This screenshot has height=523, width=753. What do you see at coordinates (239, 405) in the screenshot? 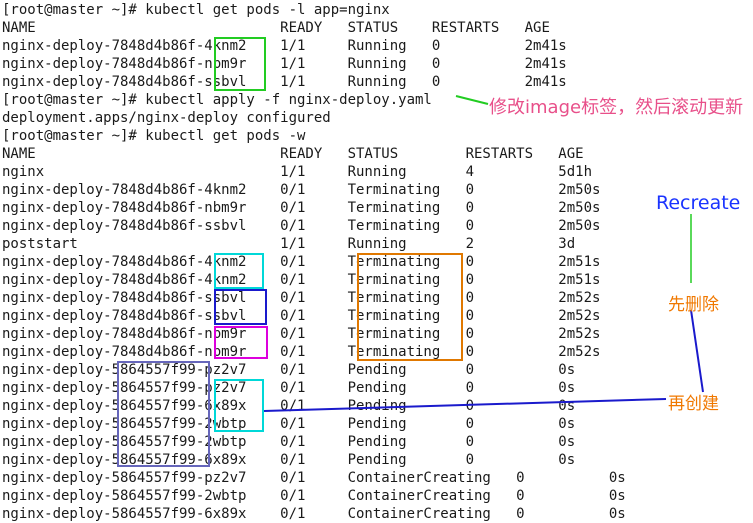
I see `highlight-box-new-suffixes` at bounding box center [239, 405].